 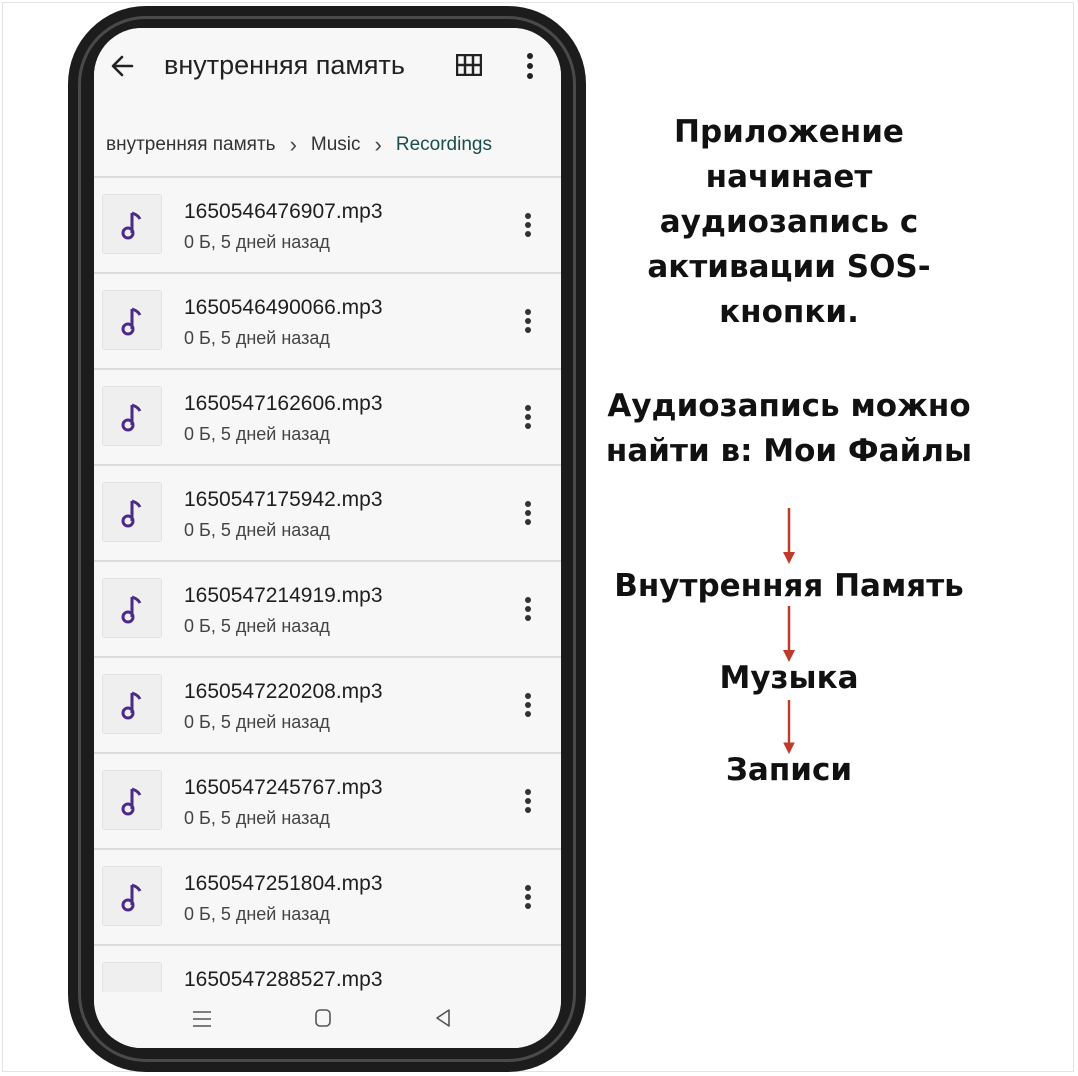 What do you see at coordinates (327, 800) in the screenshot?
I see `list-item: 1650547245767.mp3 0 Б, 5 дней назад` at bounding box center [327, 800].